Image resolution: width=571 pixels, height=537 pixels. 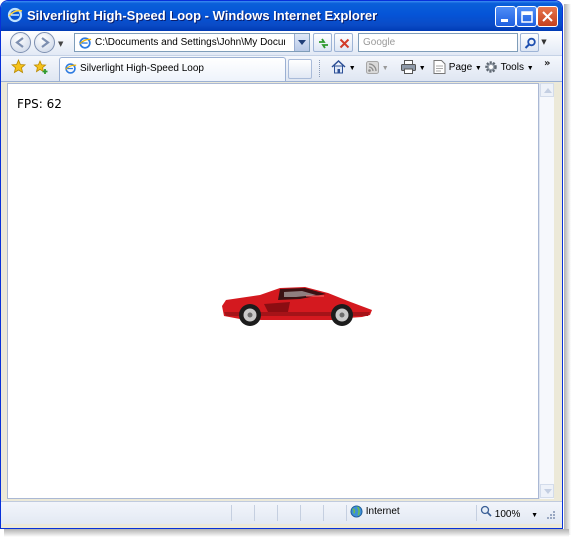 I want to click on tools-dropdown-icon: ▼, so click(x=530, y=68).